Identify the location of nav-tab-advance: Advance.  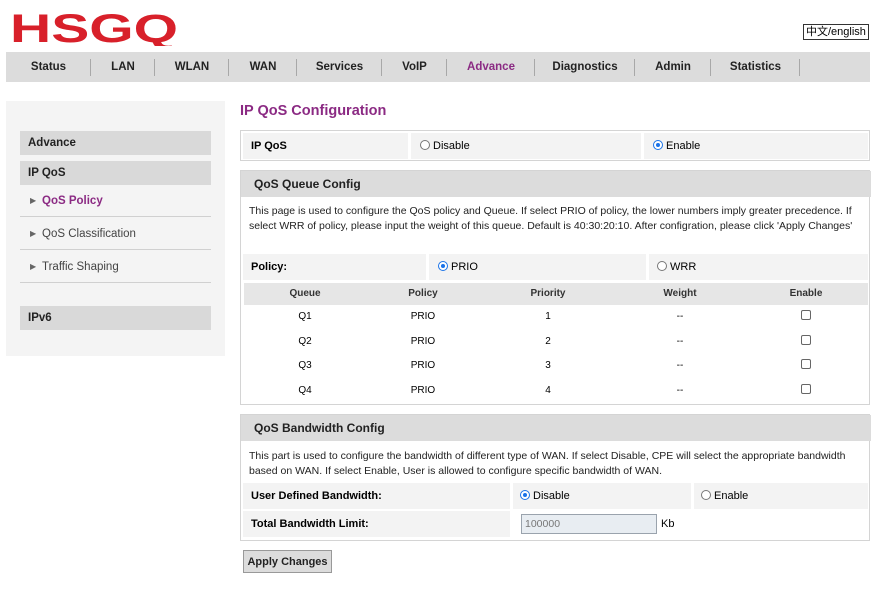
(491, 67).